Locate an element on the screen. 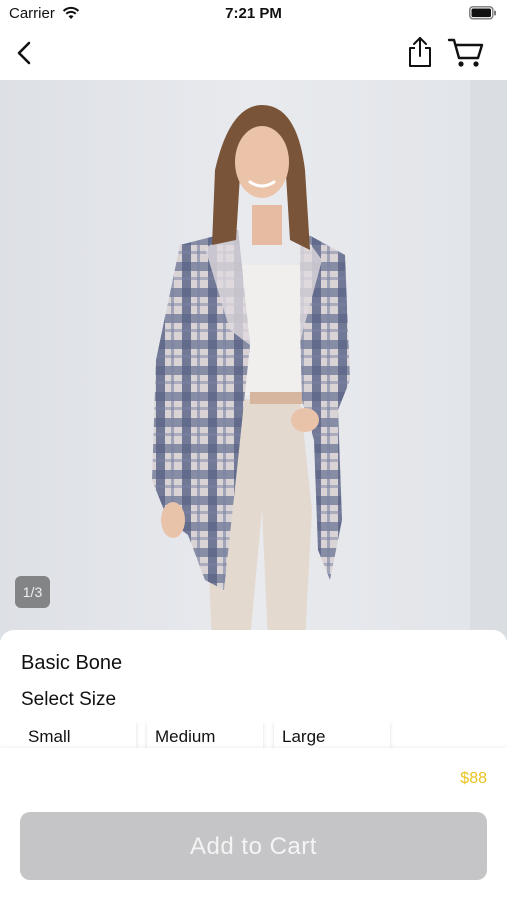  image-page-indicator: 1/3 is located at coordinates (32, 592).